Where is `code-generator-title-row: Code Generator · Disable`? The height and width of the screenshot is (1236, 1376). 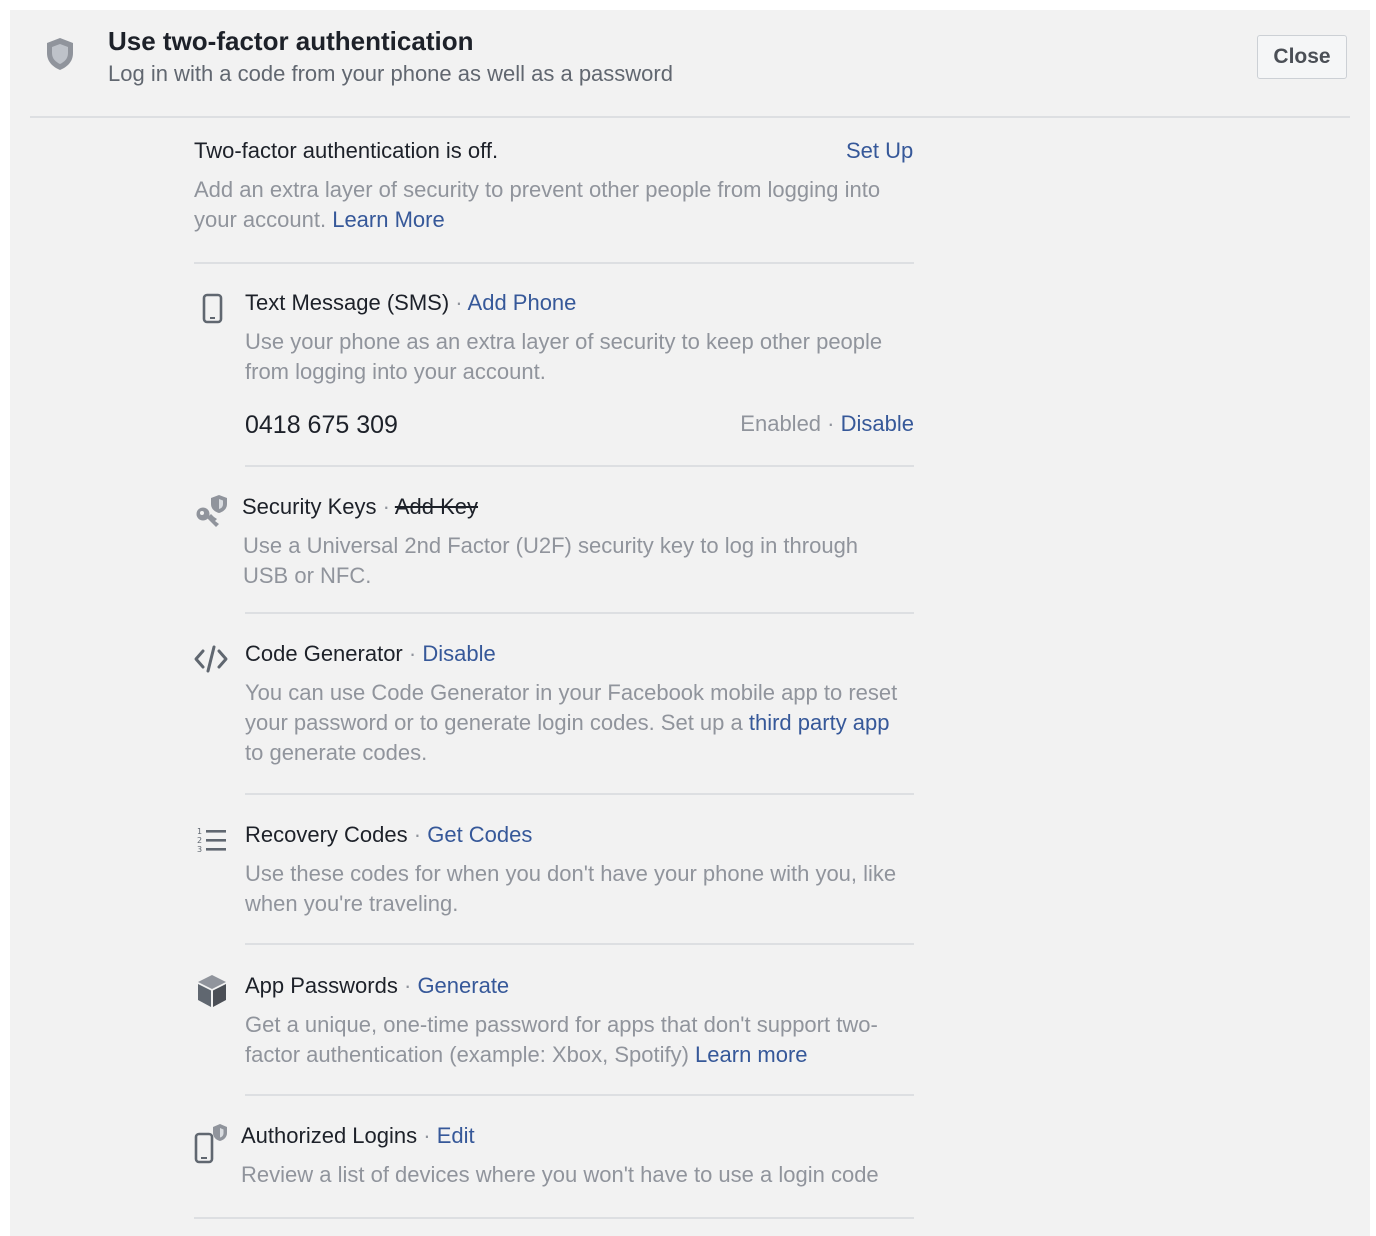
code-generator-title-row: Code Generator · Disable is located at coordinates (370, 654).